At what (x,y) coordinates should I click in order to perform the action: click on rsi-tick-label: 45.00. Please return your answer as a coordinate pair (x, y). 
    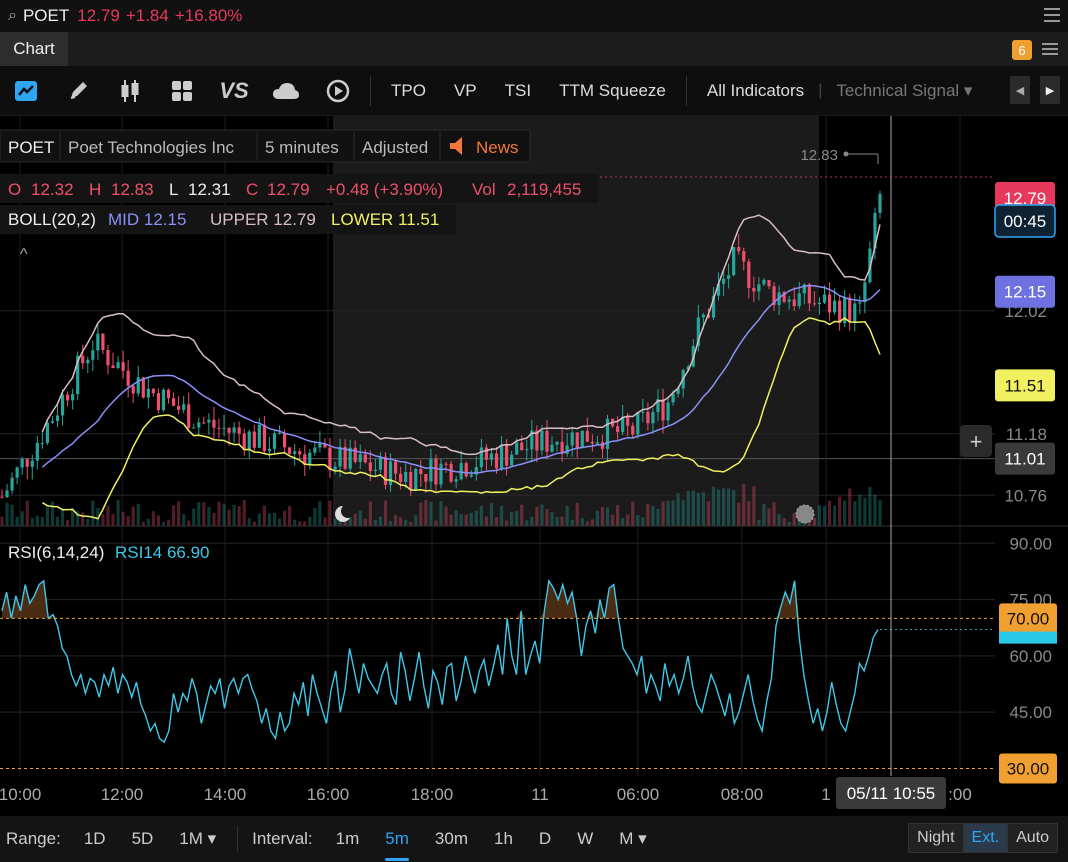
    Looking at the image, I should click on (1030, 712).